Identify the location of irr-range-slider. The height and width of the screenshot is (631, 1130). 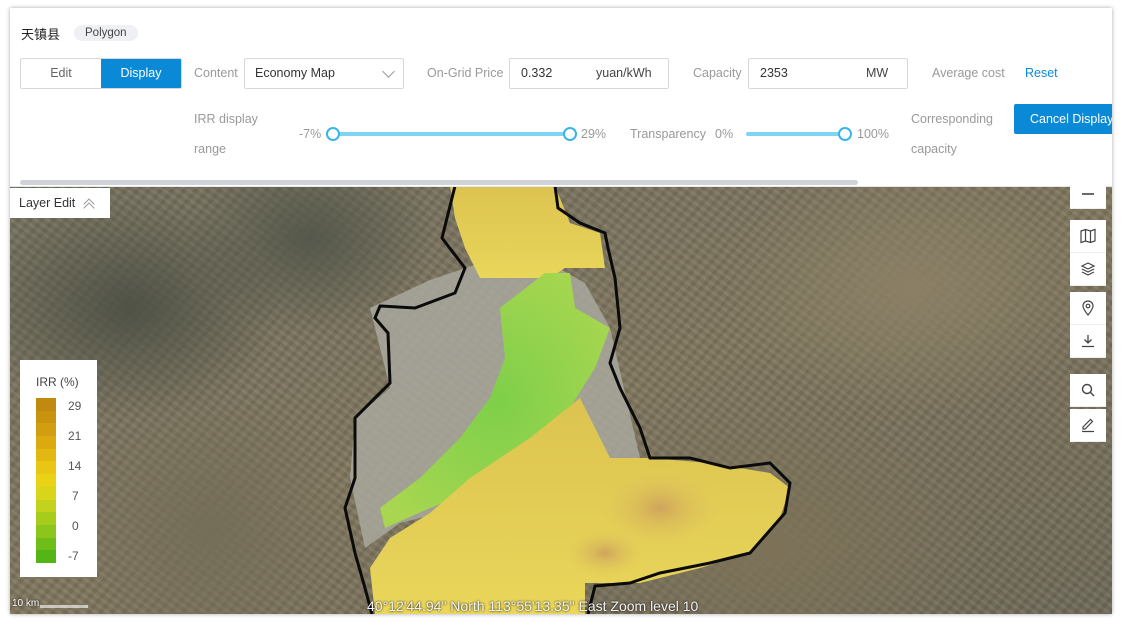
(451, 134).